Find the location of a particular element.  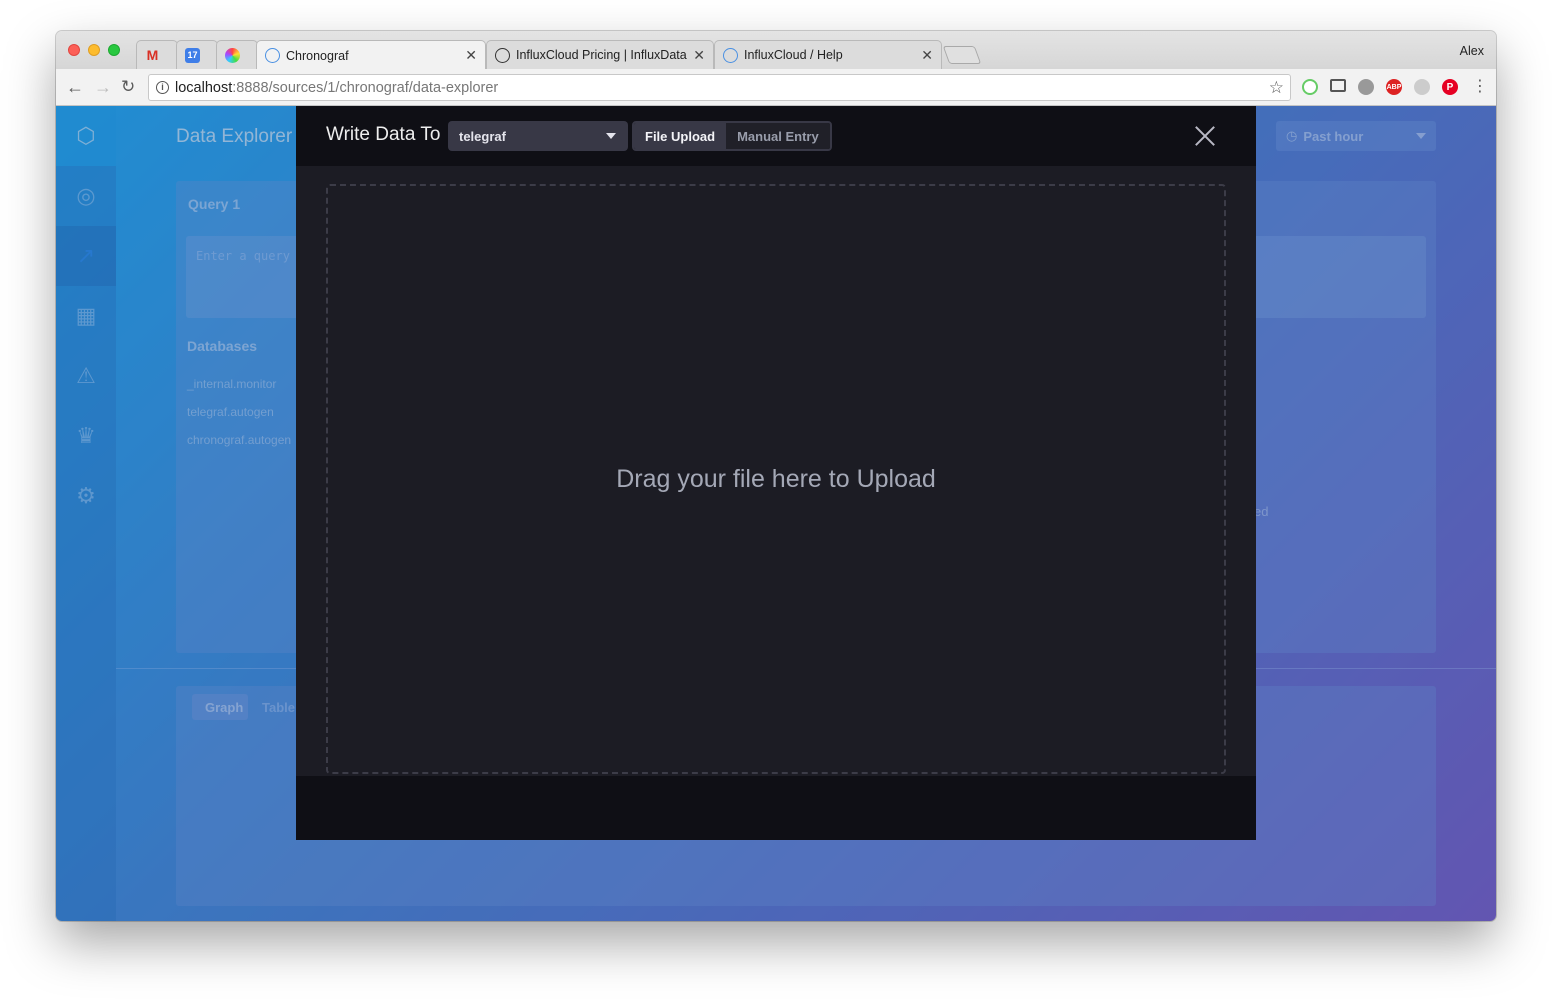

tab-influxcloud-pricing: InfluxCloud Pricing | InfluxData ✕ is located at coordinates (600, 54).